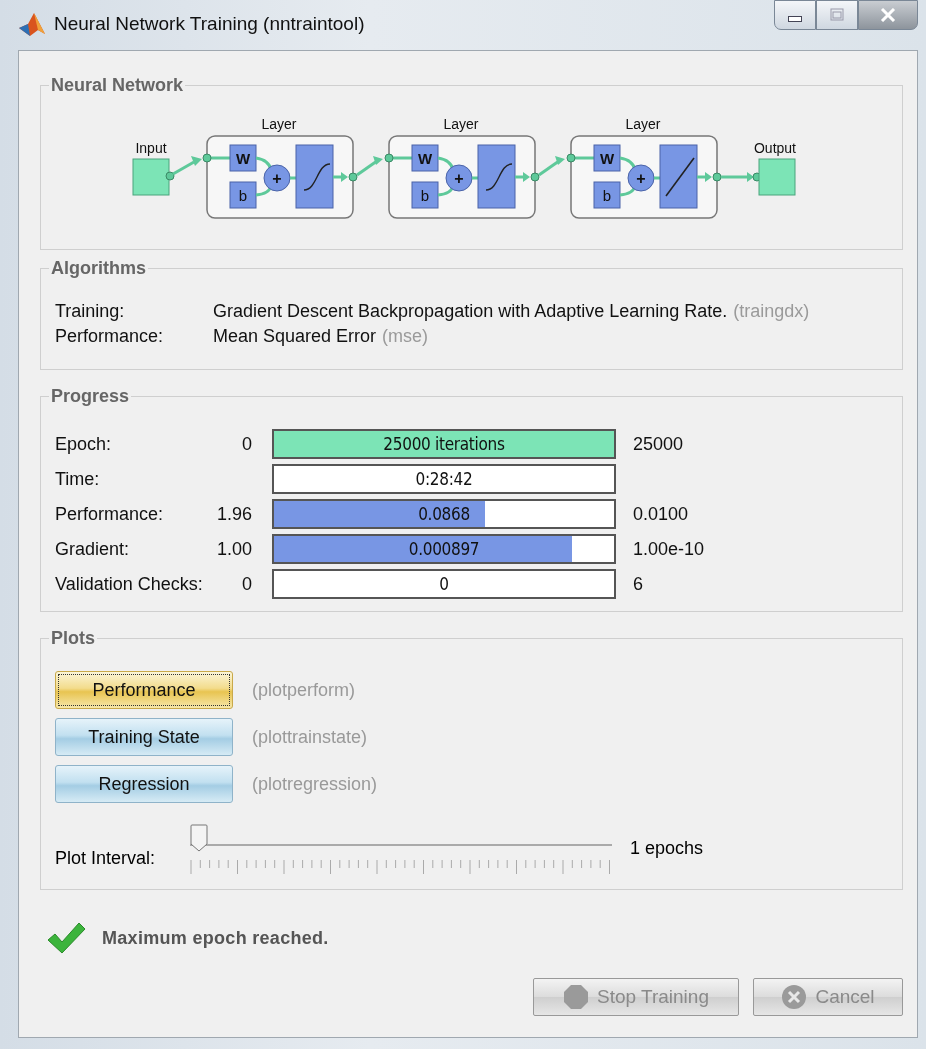 Image resolution: width=926 pixels, height=1049 pixels. Describe the element at coordinates (150, 148) in the screenshot. I see `input-label: Input` at that location.